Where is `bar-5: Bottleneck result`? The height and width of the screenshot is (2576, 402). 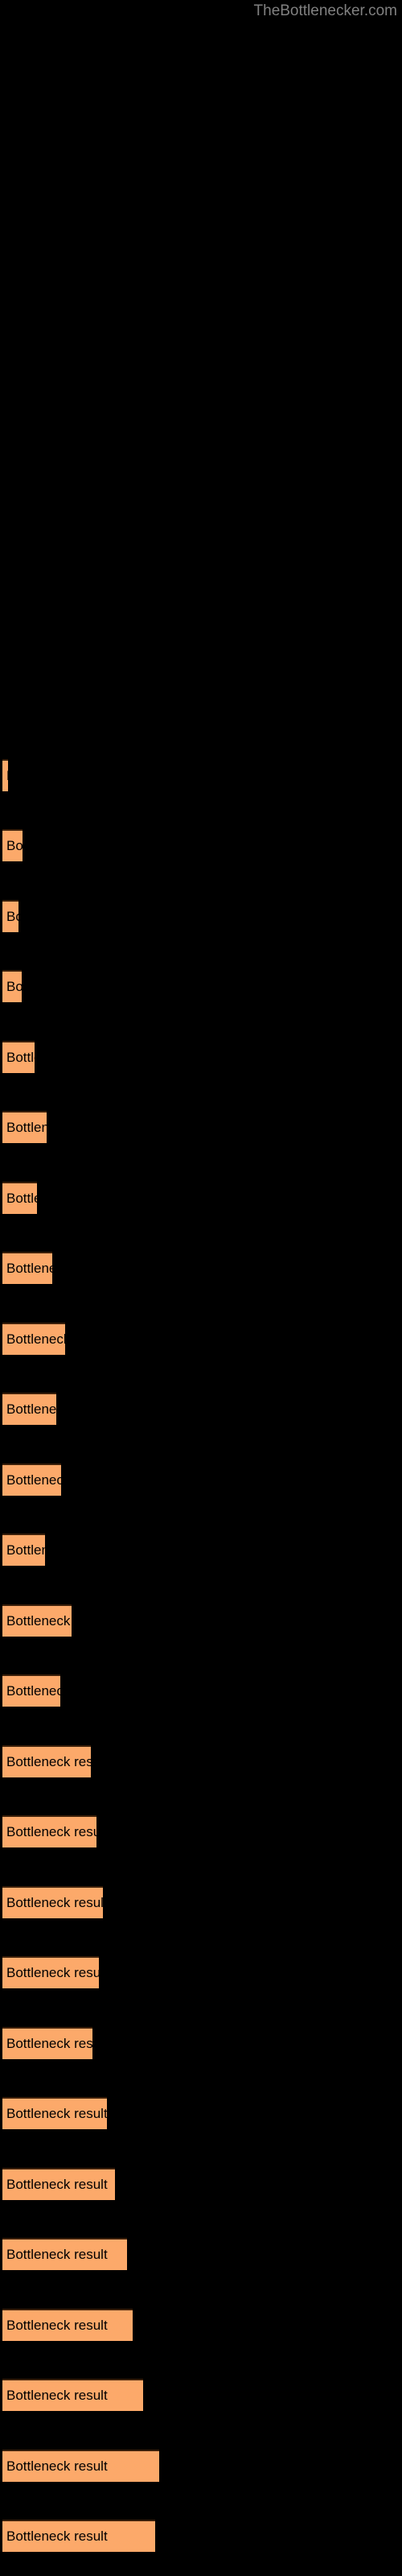
bar-5: Bottleneck result is located at coordinates (18, 1057).